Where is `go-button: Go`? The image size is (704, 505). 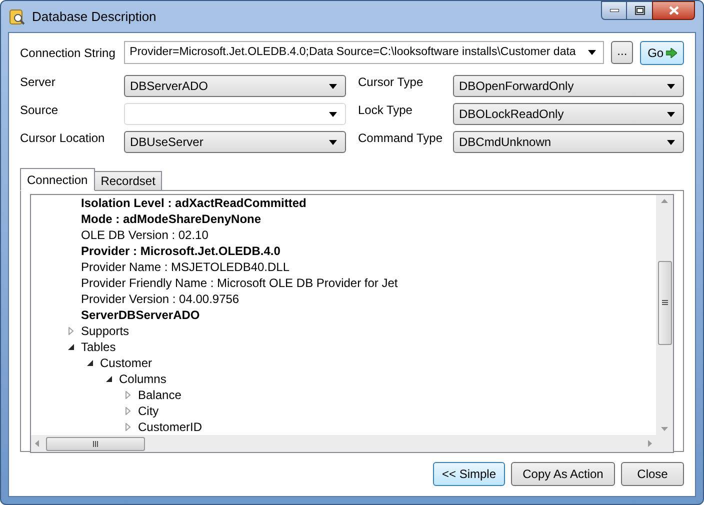 go-button: Go is located at coordinates (662, 52).